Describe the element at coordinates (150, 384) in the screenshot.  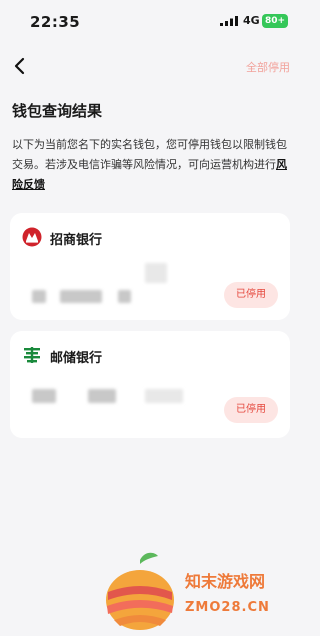
I see `wallet-card-psbc: 邮储银行 已停用` at that location.